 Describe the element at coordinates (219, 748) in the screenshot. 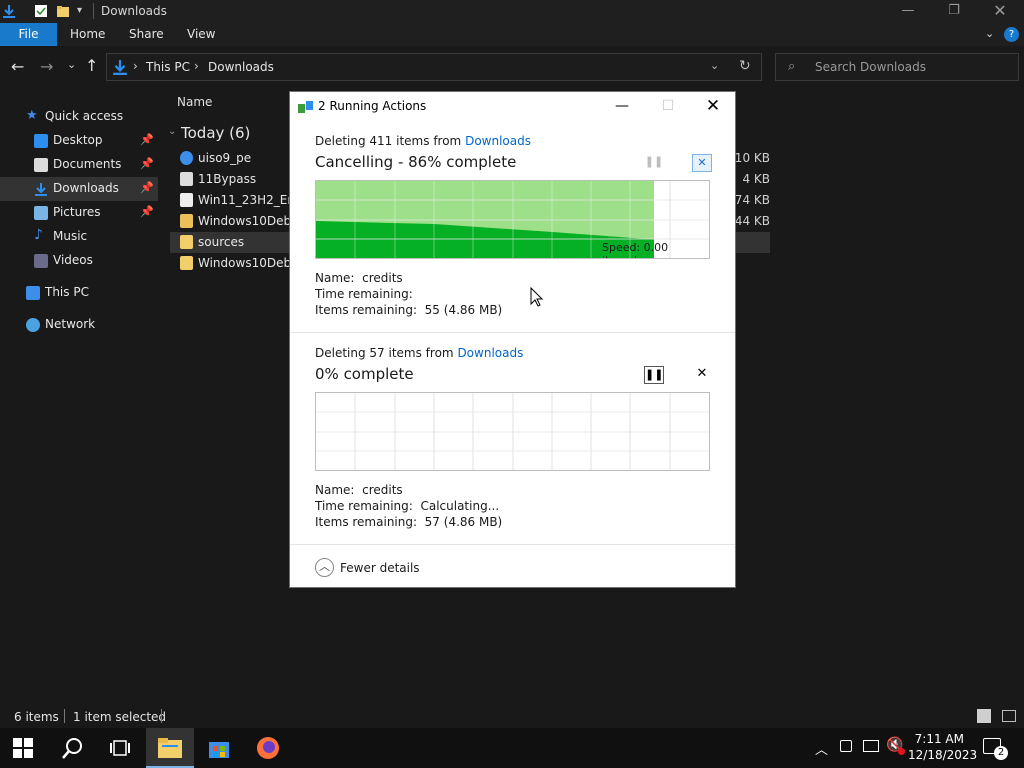

I see `store-icon` at that location.